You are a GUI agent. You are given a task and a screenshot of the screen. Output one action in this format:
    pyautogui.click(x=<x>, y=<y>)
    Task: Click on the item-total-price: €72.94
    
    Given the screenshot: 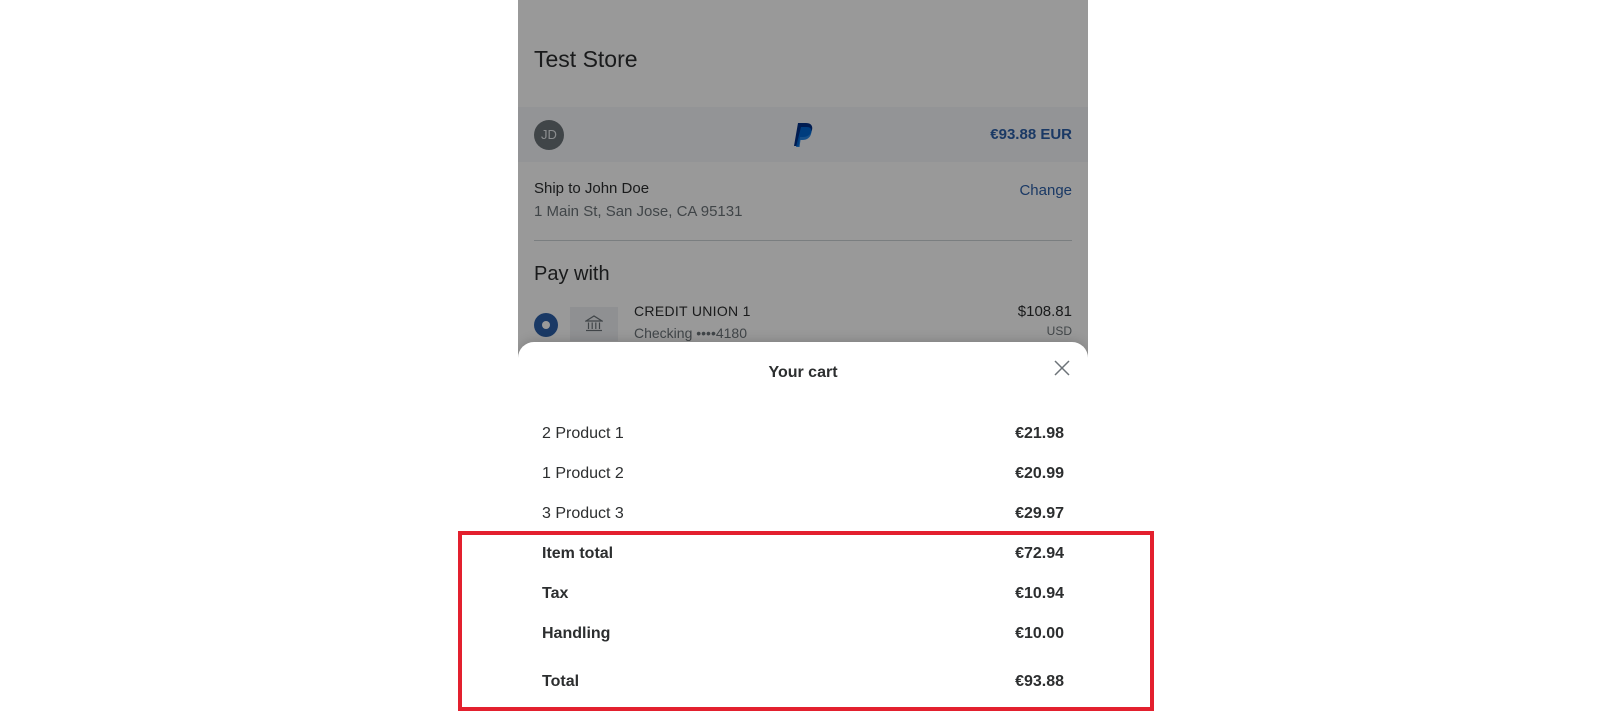 What is the action you would take?
    pyautogui.click(x=1039, y=553)
    